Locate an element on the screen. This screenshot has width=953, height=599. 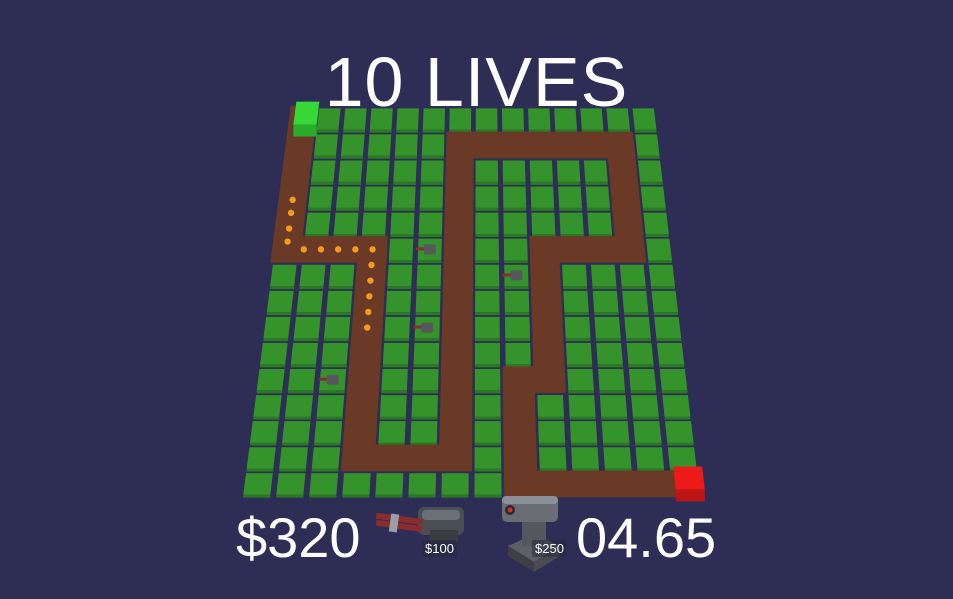
shop-item-missile-launcher: $250 is located at coordinates (534, 532).